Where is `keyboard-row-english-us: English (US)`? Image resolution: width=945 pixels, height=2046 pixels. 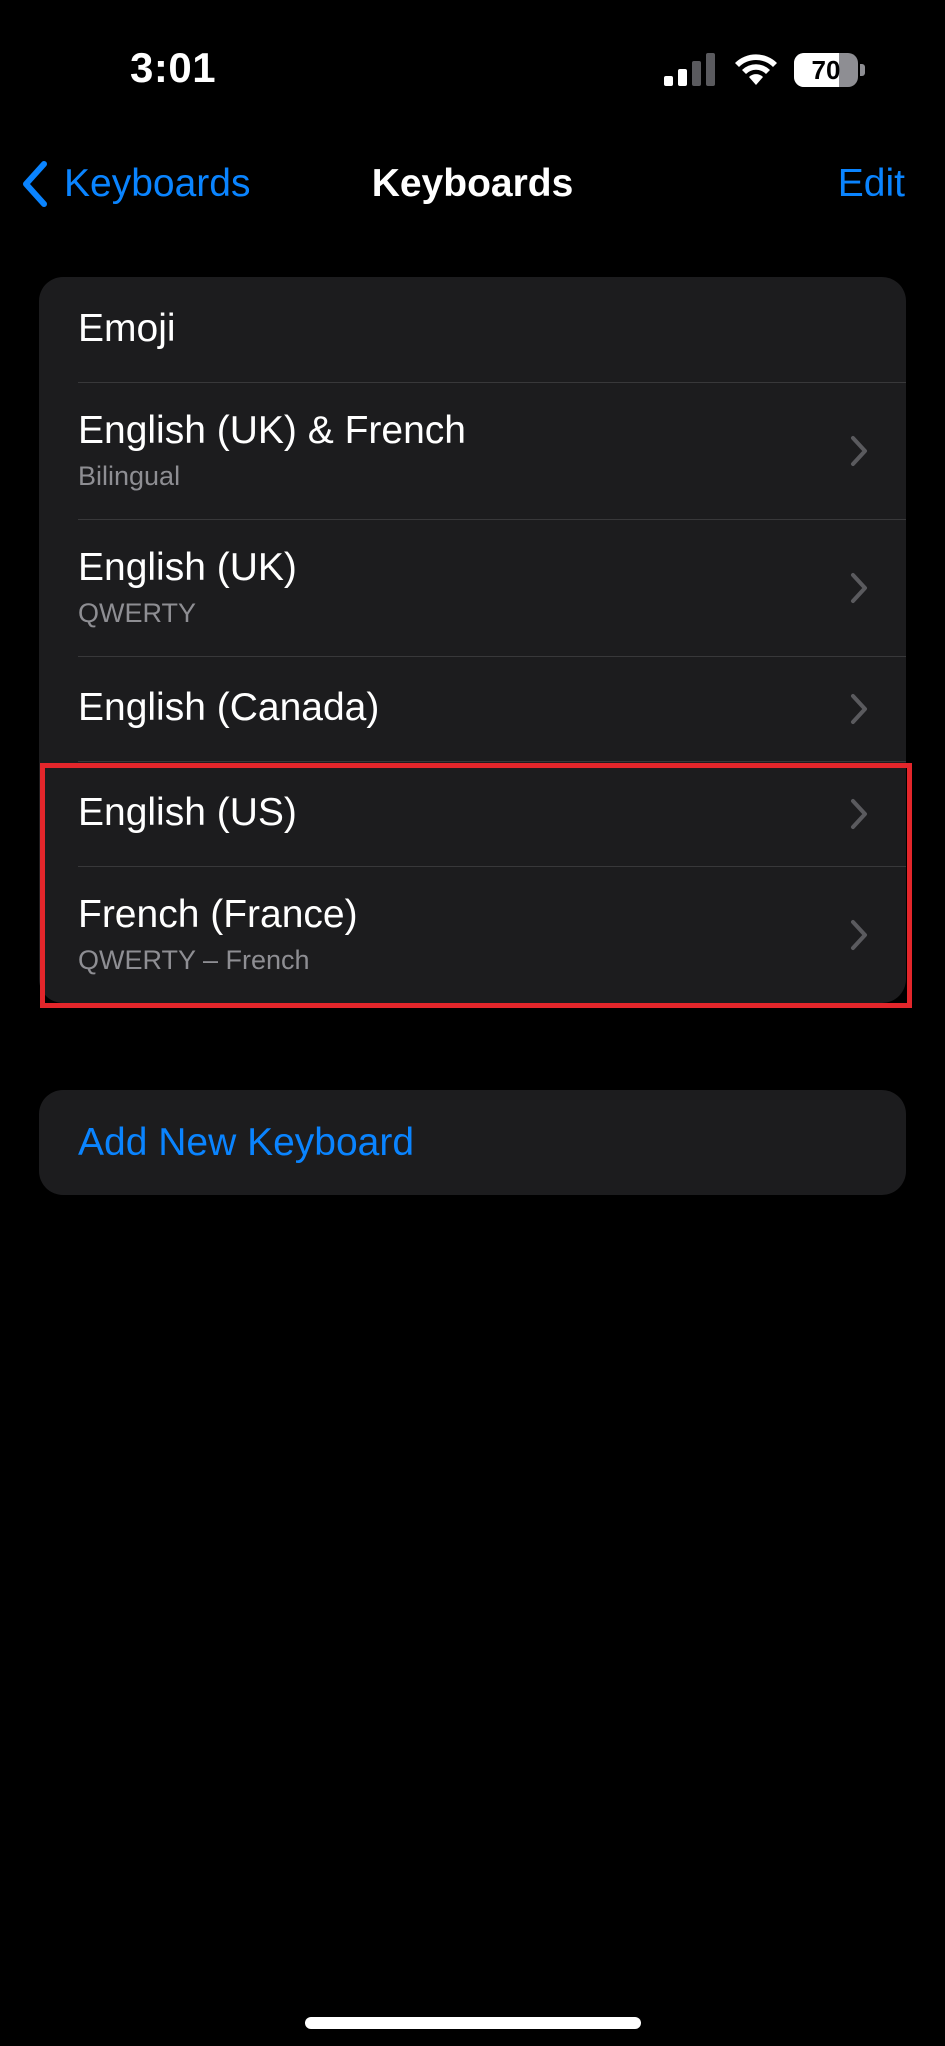 keyboard-row-english-us: English (US) is located at coordinates (472, 813).